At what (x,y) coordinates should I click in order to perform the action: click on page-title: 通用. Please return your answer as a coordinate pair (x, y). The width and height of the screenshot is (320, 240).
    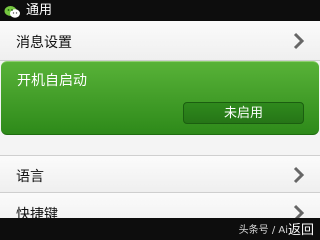
    Looking at the image, I should click on (39, 10).